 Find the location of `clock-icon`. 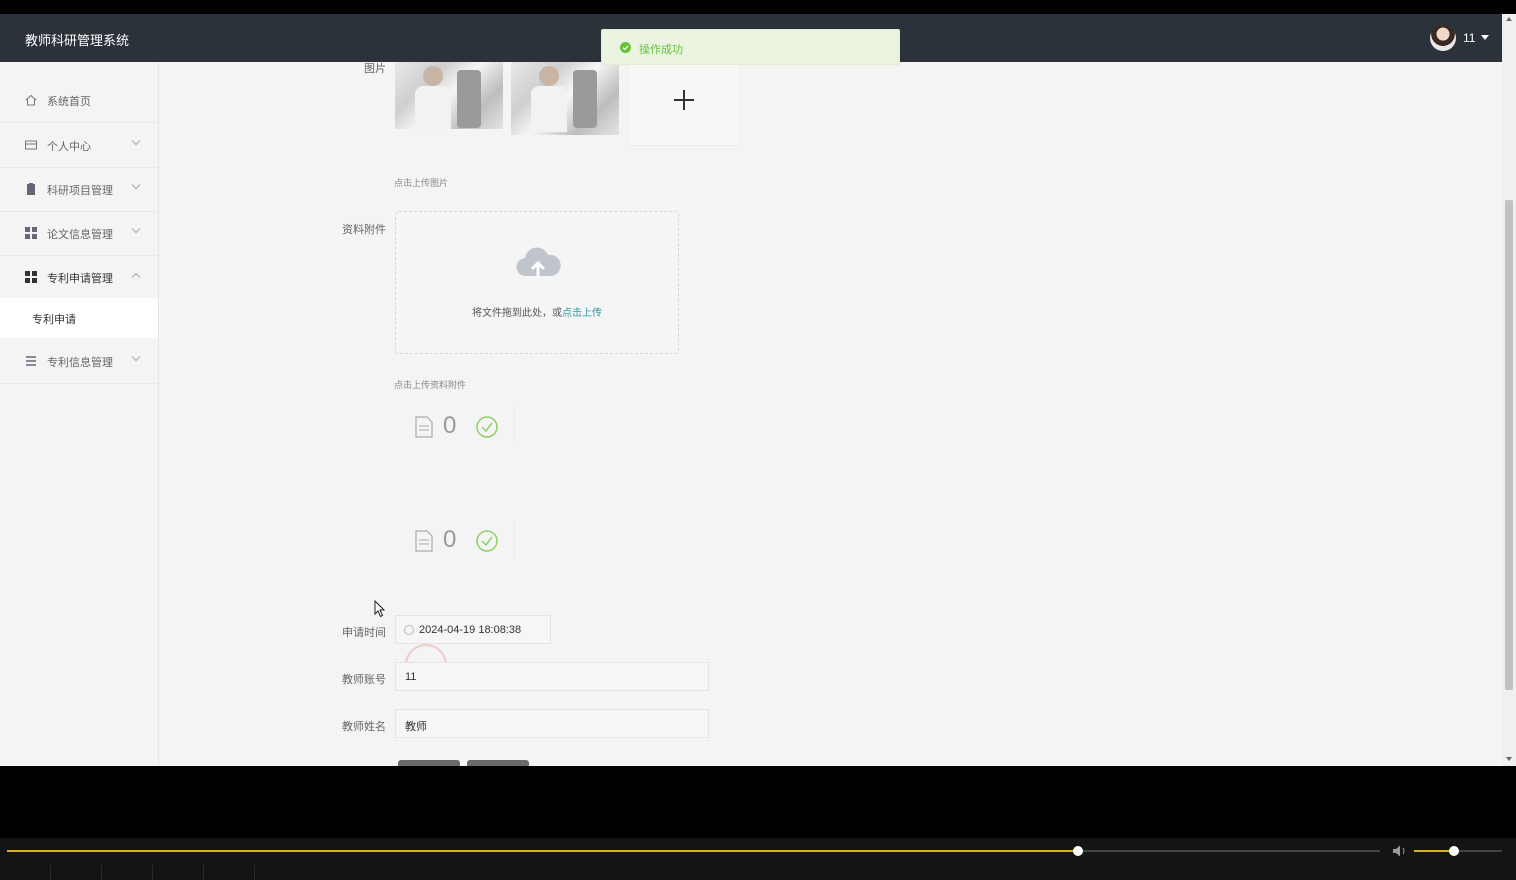

clock-icon is located at coordinates (409, 630).